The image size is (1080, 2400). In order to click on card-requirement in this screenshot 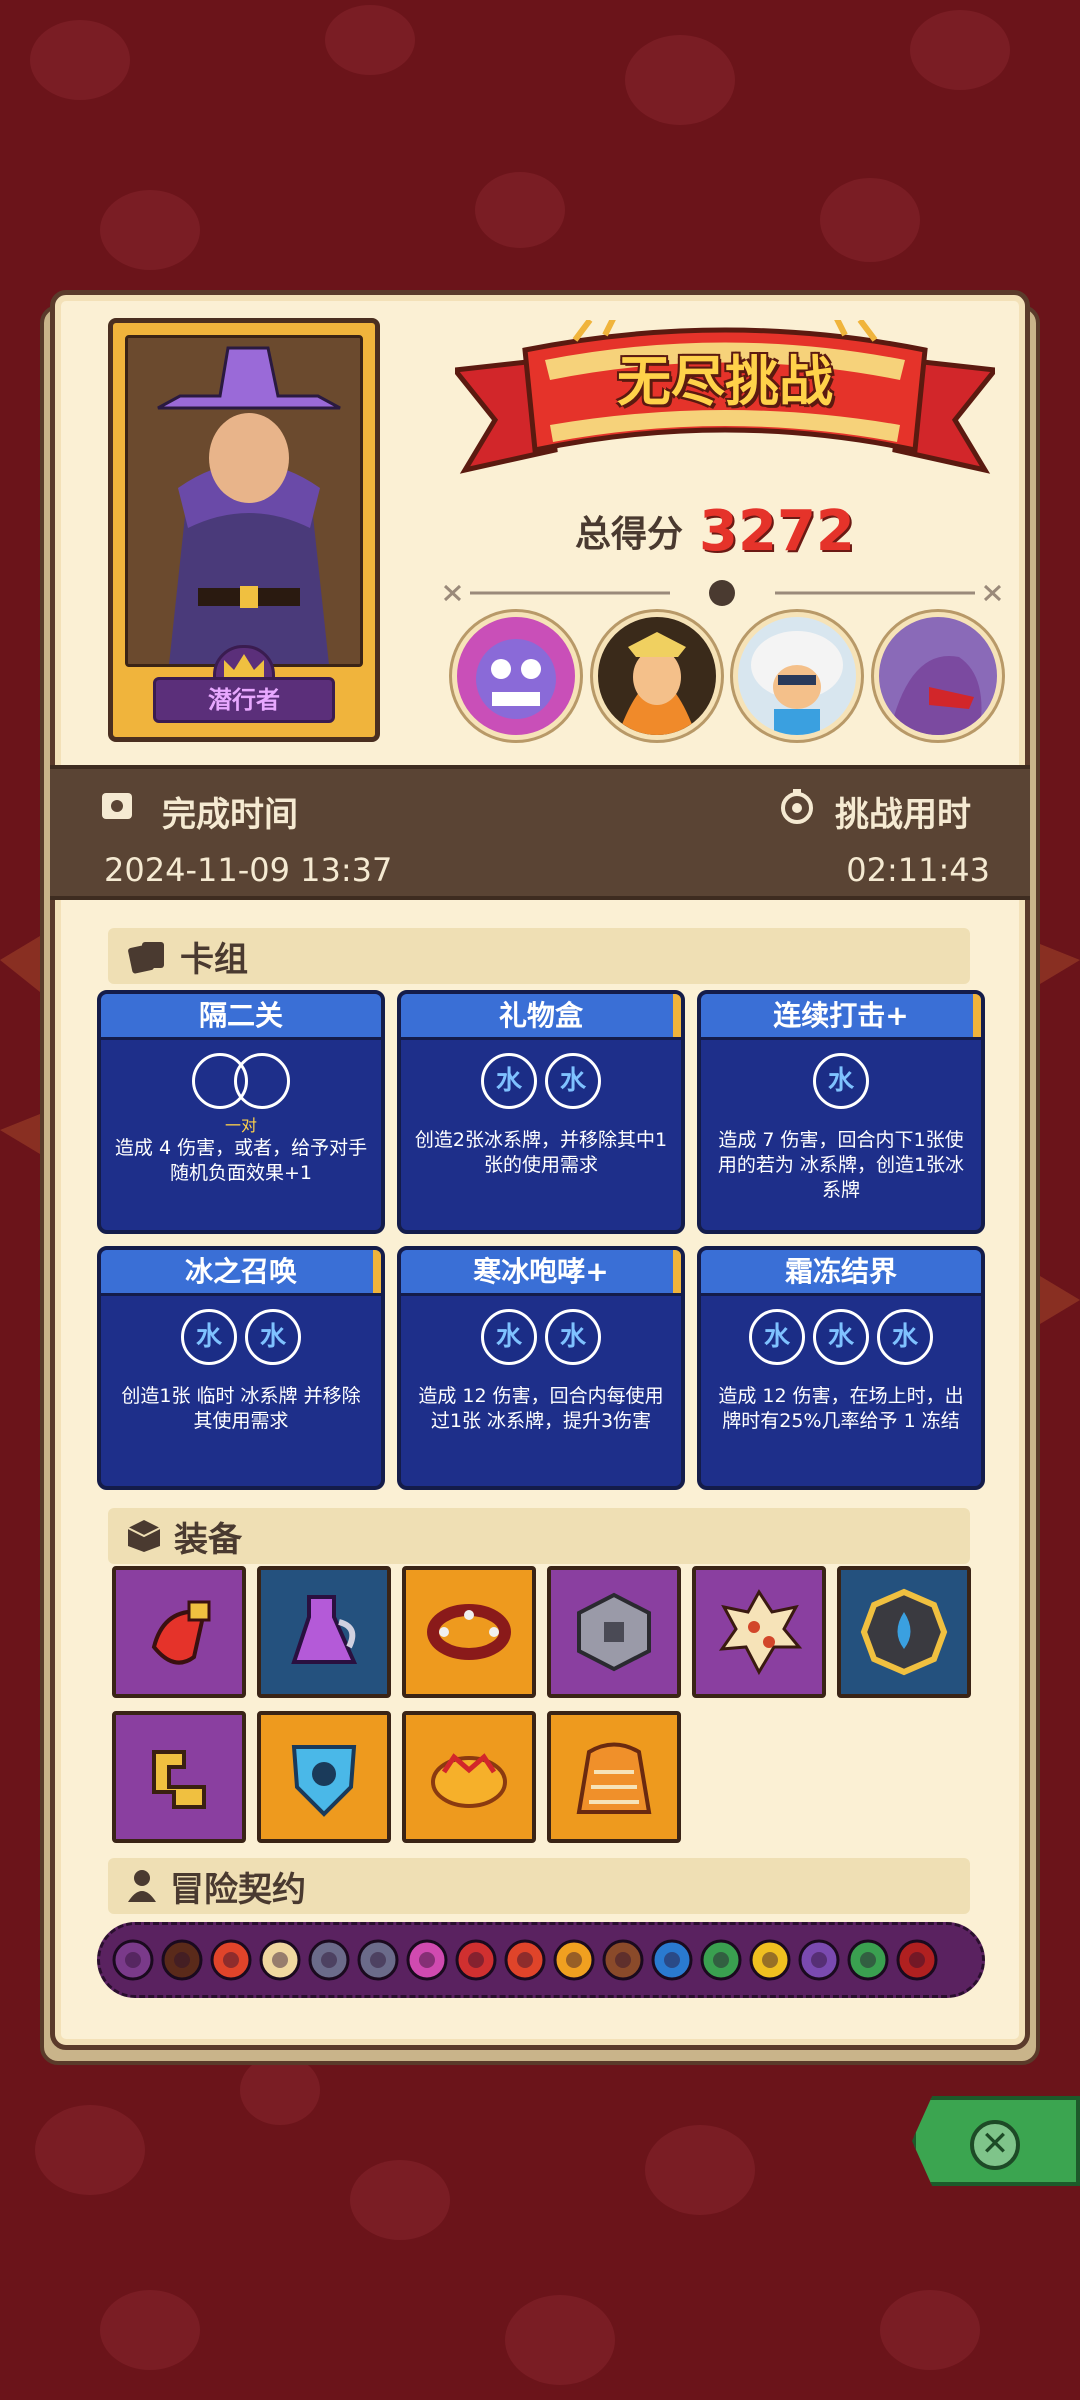, I will do `click(241, 1081)`.